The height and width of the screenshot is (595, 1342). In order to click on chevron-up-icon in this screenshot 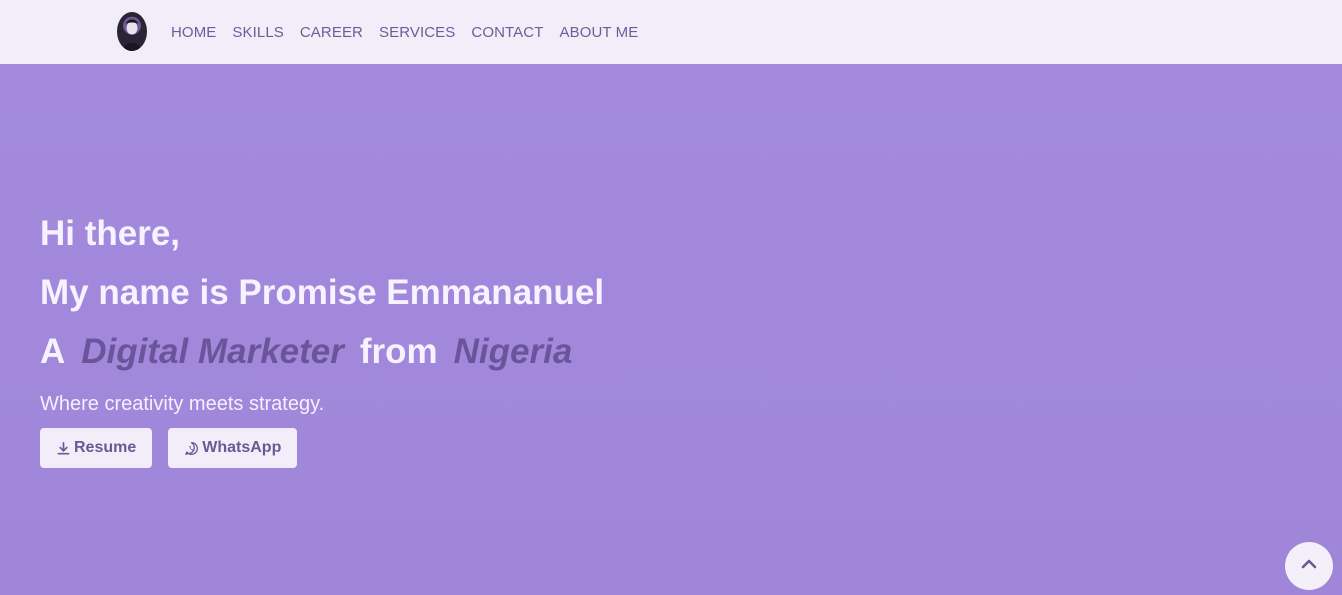, I will do `click(1309, 566)`.